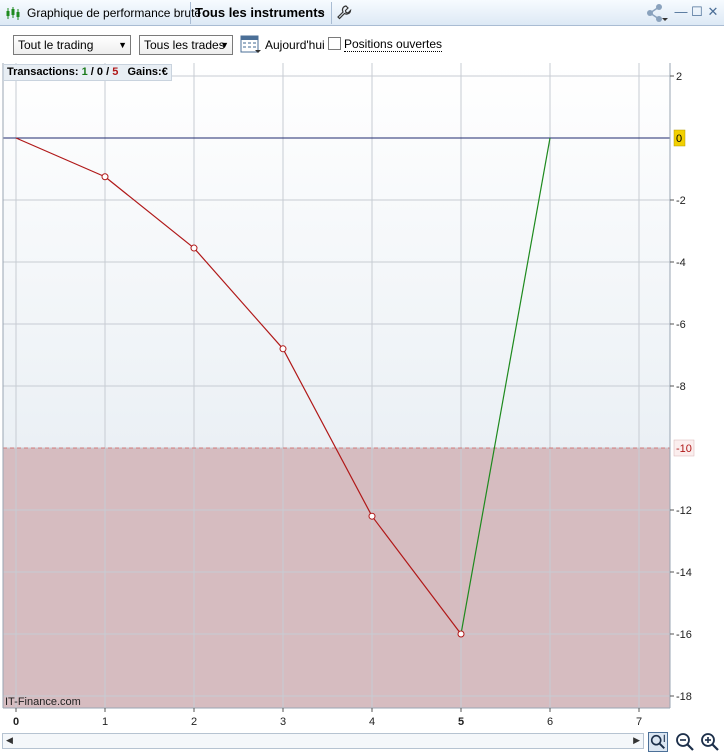 This screenshot has height=755, width=724. Describe the element at coordinates (657, 13) in the screenshot. I see `share-icon` at that location.